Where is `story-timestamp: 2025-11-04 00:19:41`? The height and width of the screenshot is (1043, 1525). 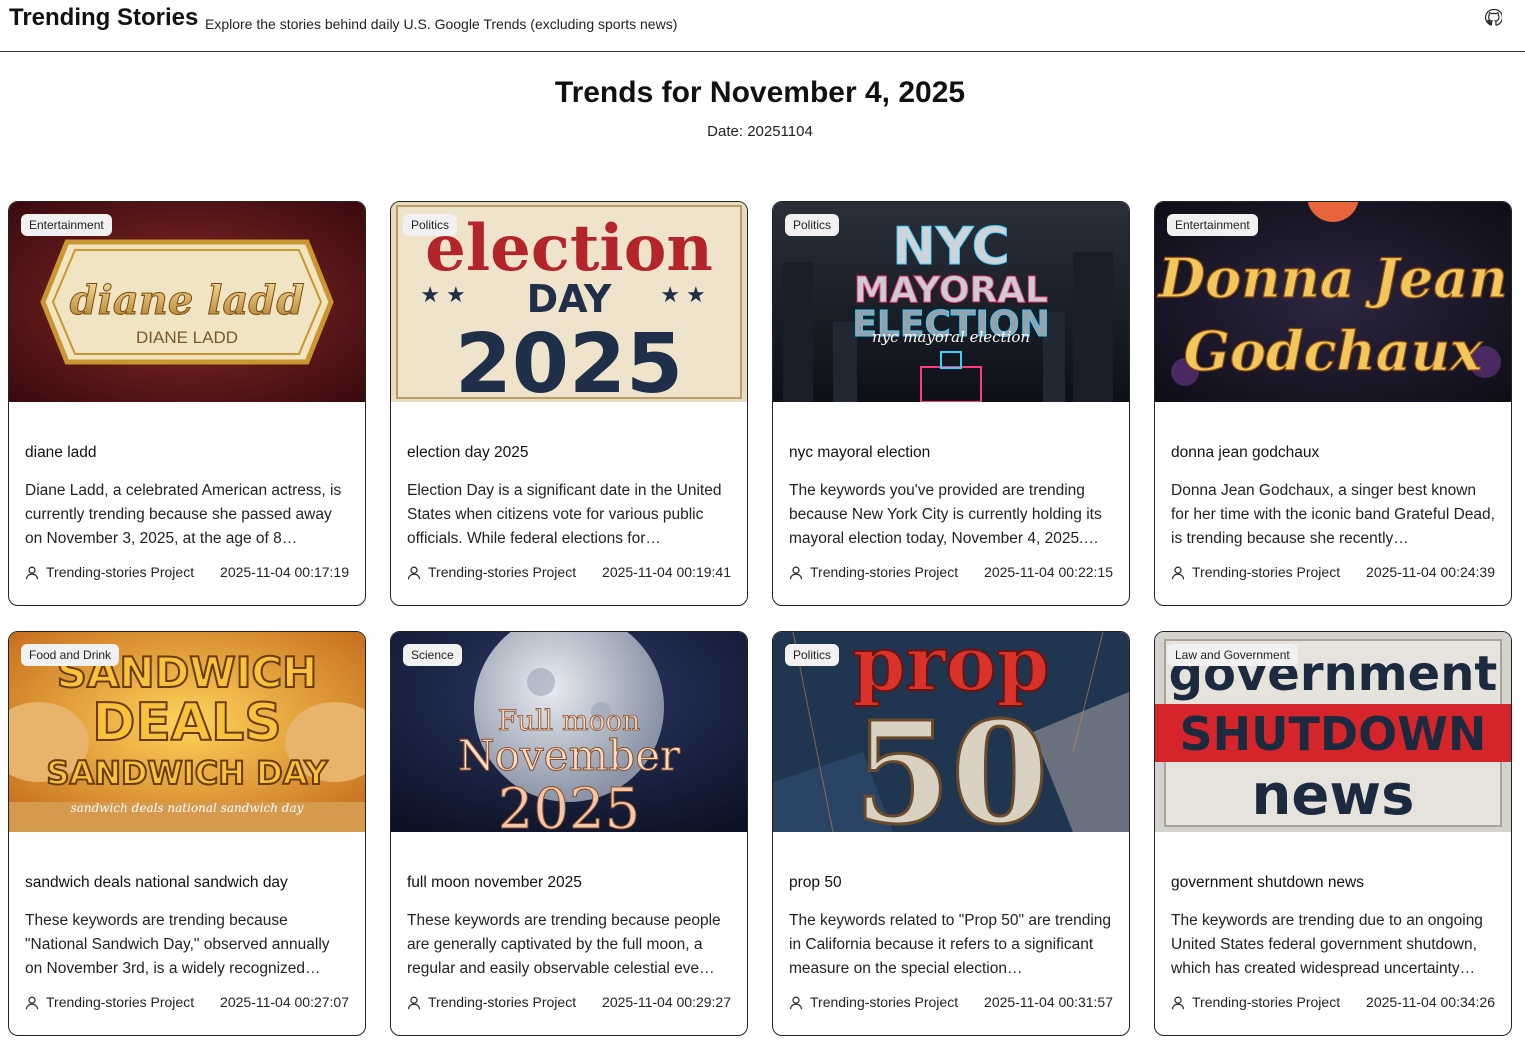 story-timestamp: 2025-11-04 00:19:41 is located at coordinates (666, 572).